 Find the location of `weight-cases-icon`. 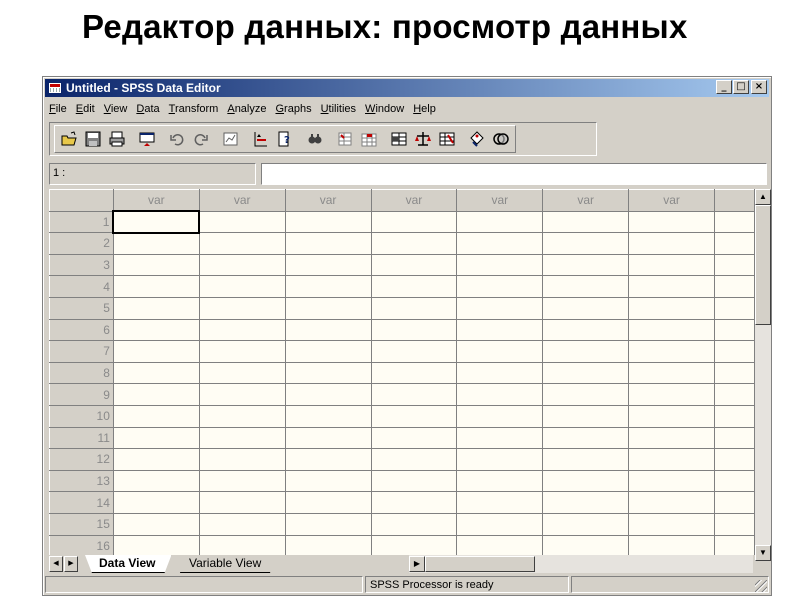

weight-cases-icon is located at coordinates (423, 139).